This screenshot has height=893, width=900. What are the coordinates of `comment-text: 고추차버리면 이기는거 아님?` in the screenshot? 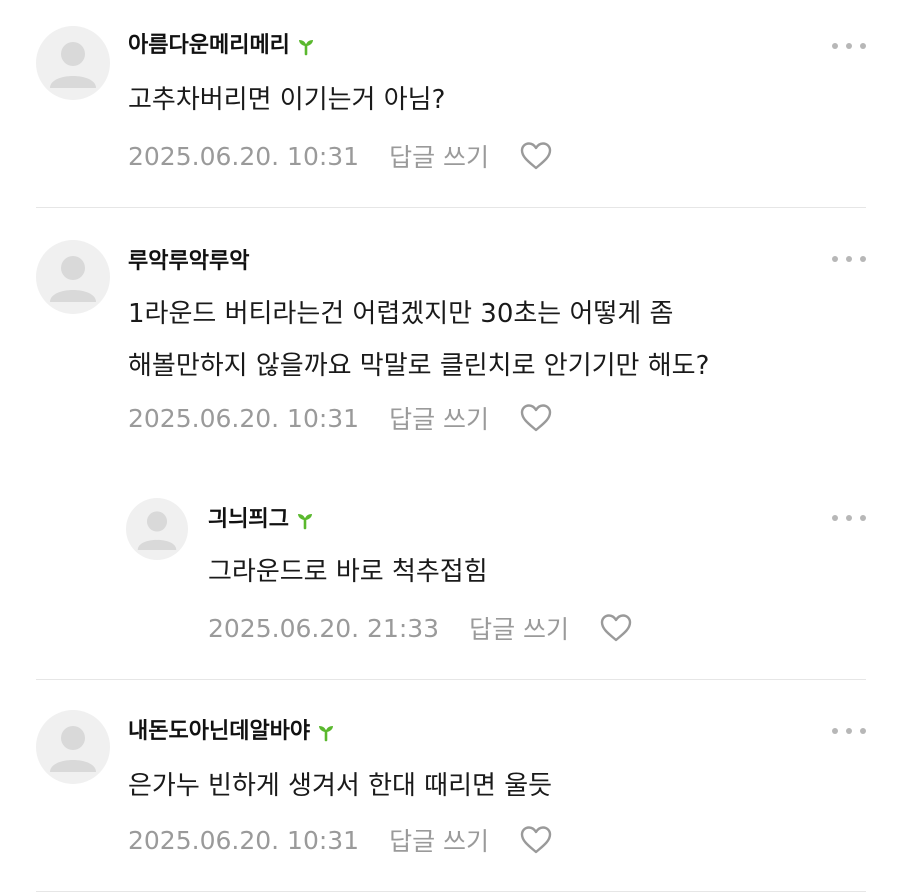 It's located at (287, 100).